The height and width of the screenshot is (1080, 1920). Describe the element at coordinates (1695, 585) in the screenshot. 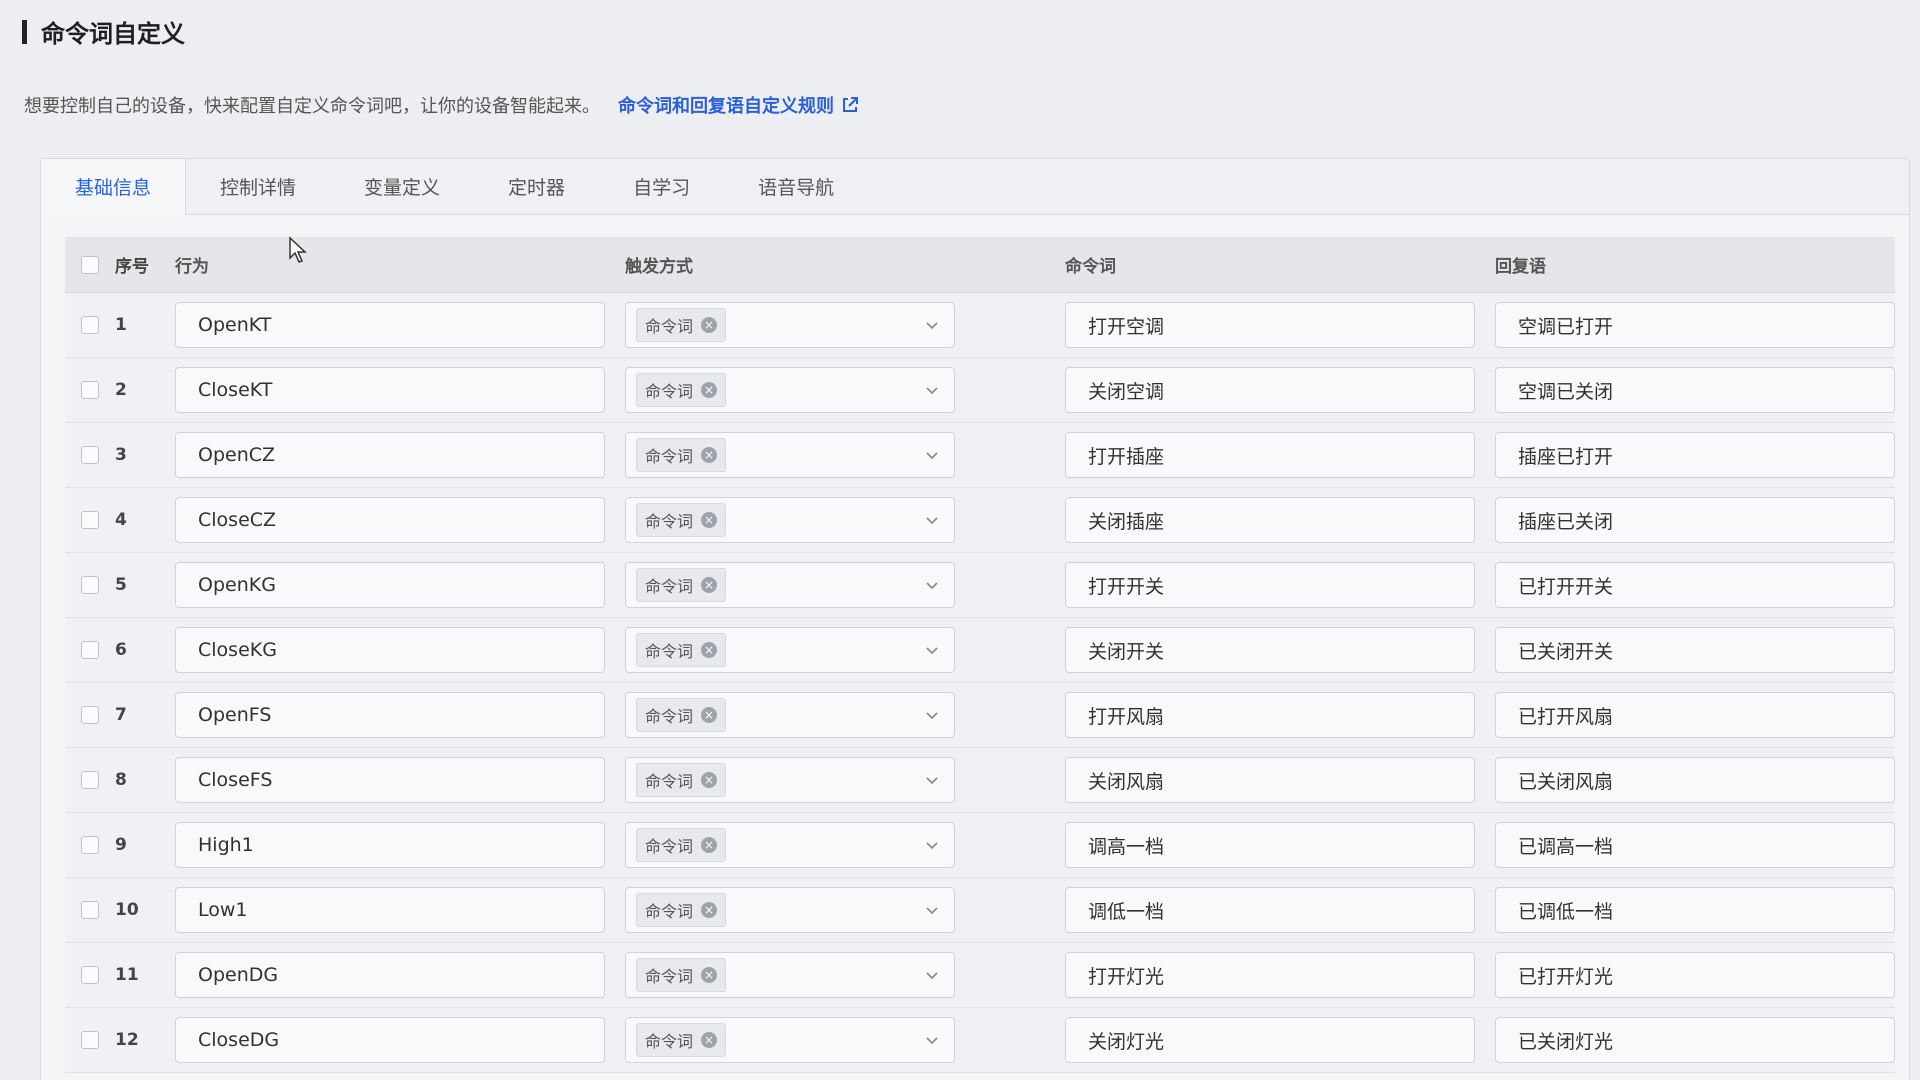

I see `reply-input: 已打开开关` at that location.